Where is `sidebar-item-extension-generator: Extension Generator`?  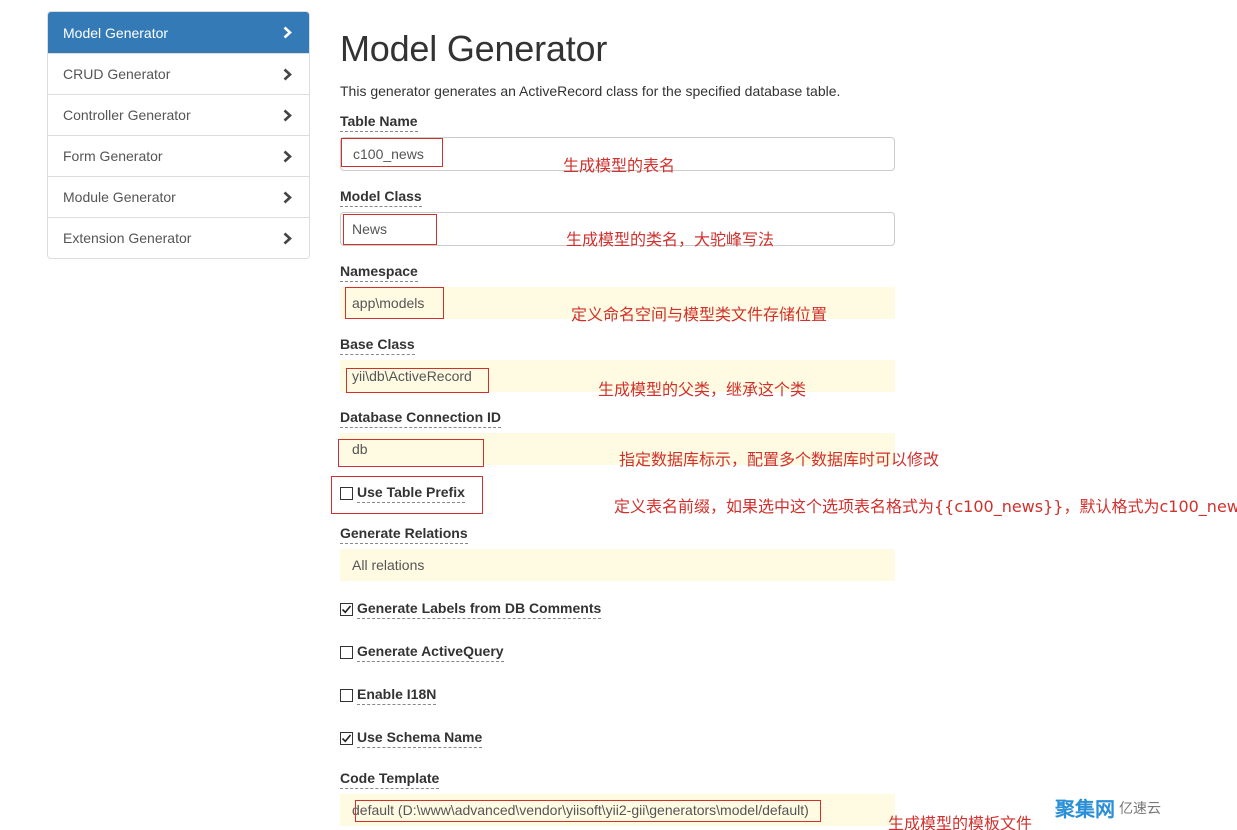
sidebar-item-extension-generator: Extension Generator is located at coordinates (178, 237).